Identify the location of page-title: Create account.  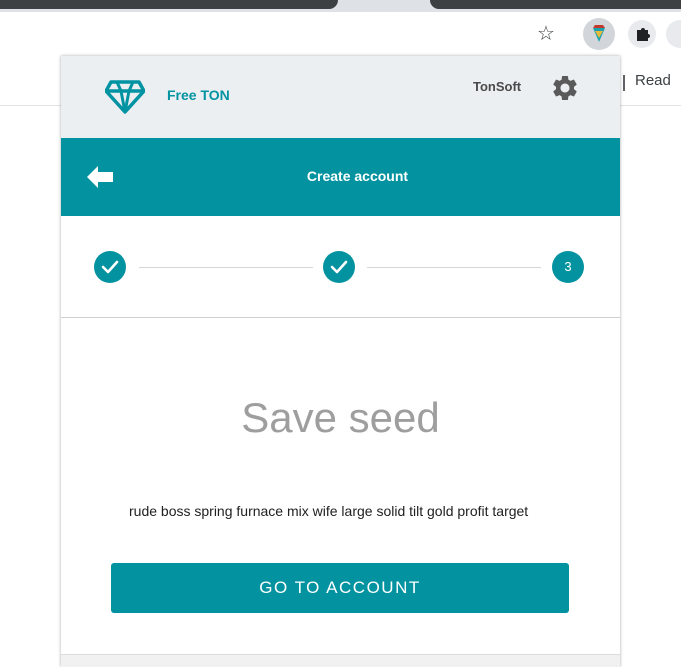
(357, 176).